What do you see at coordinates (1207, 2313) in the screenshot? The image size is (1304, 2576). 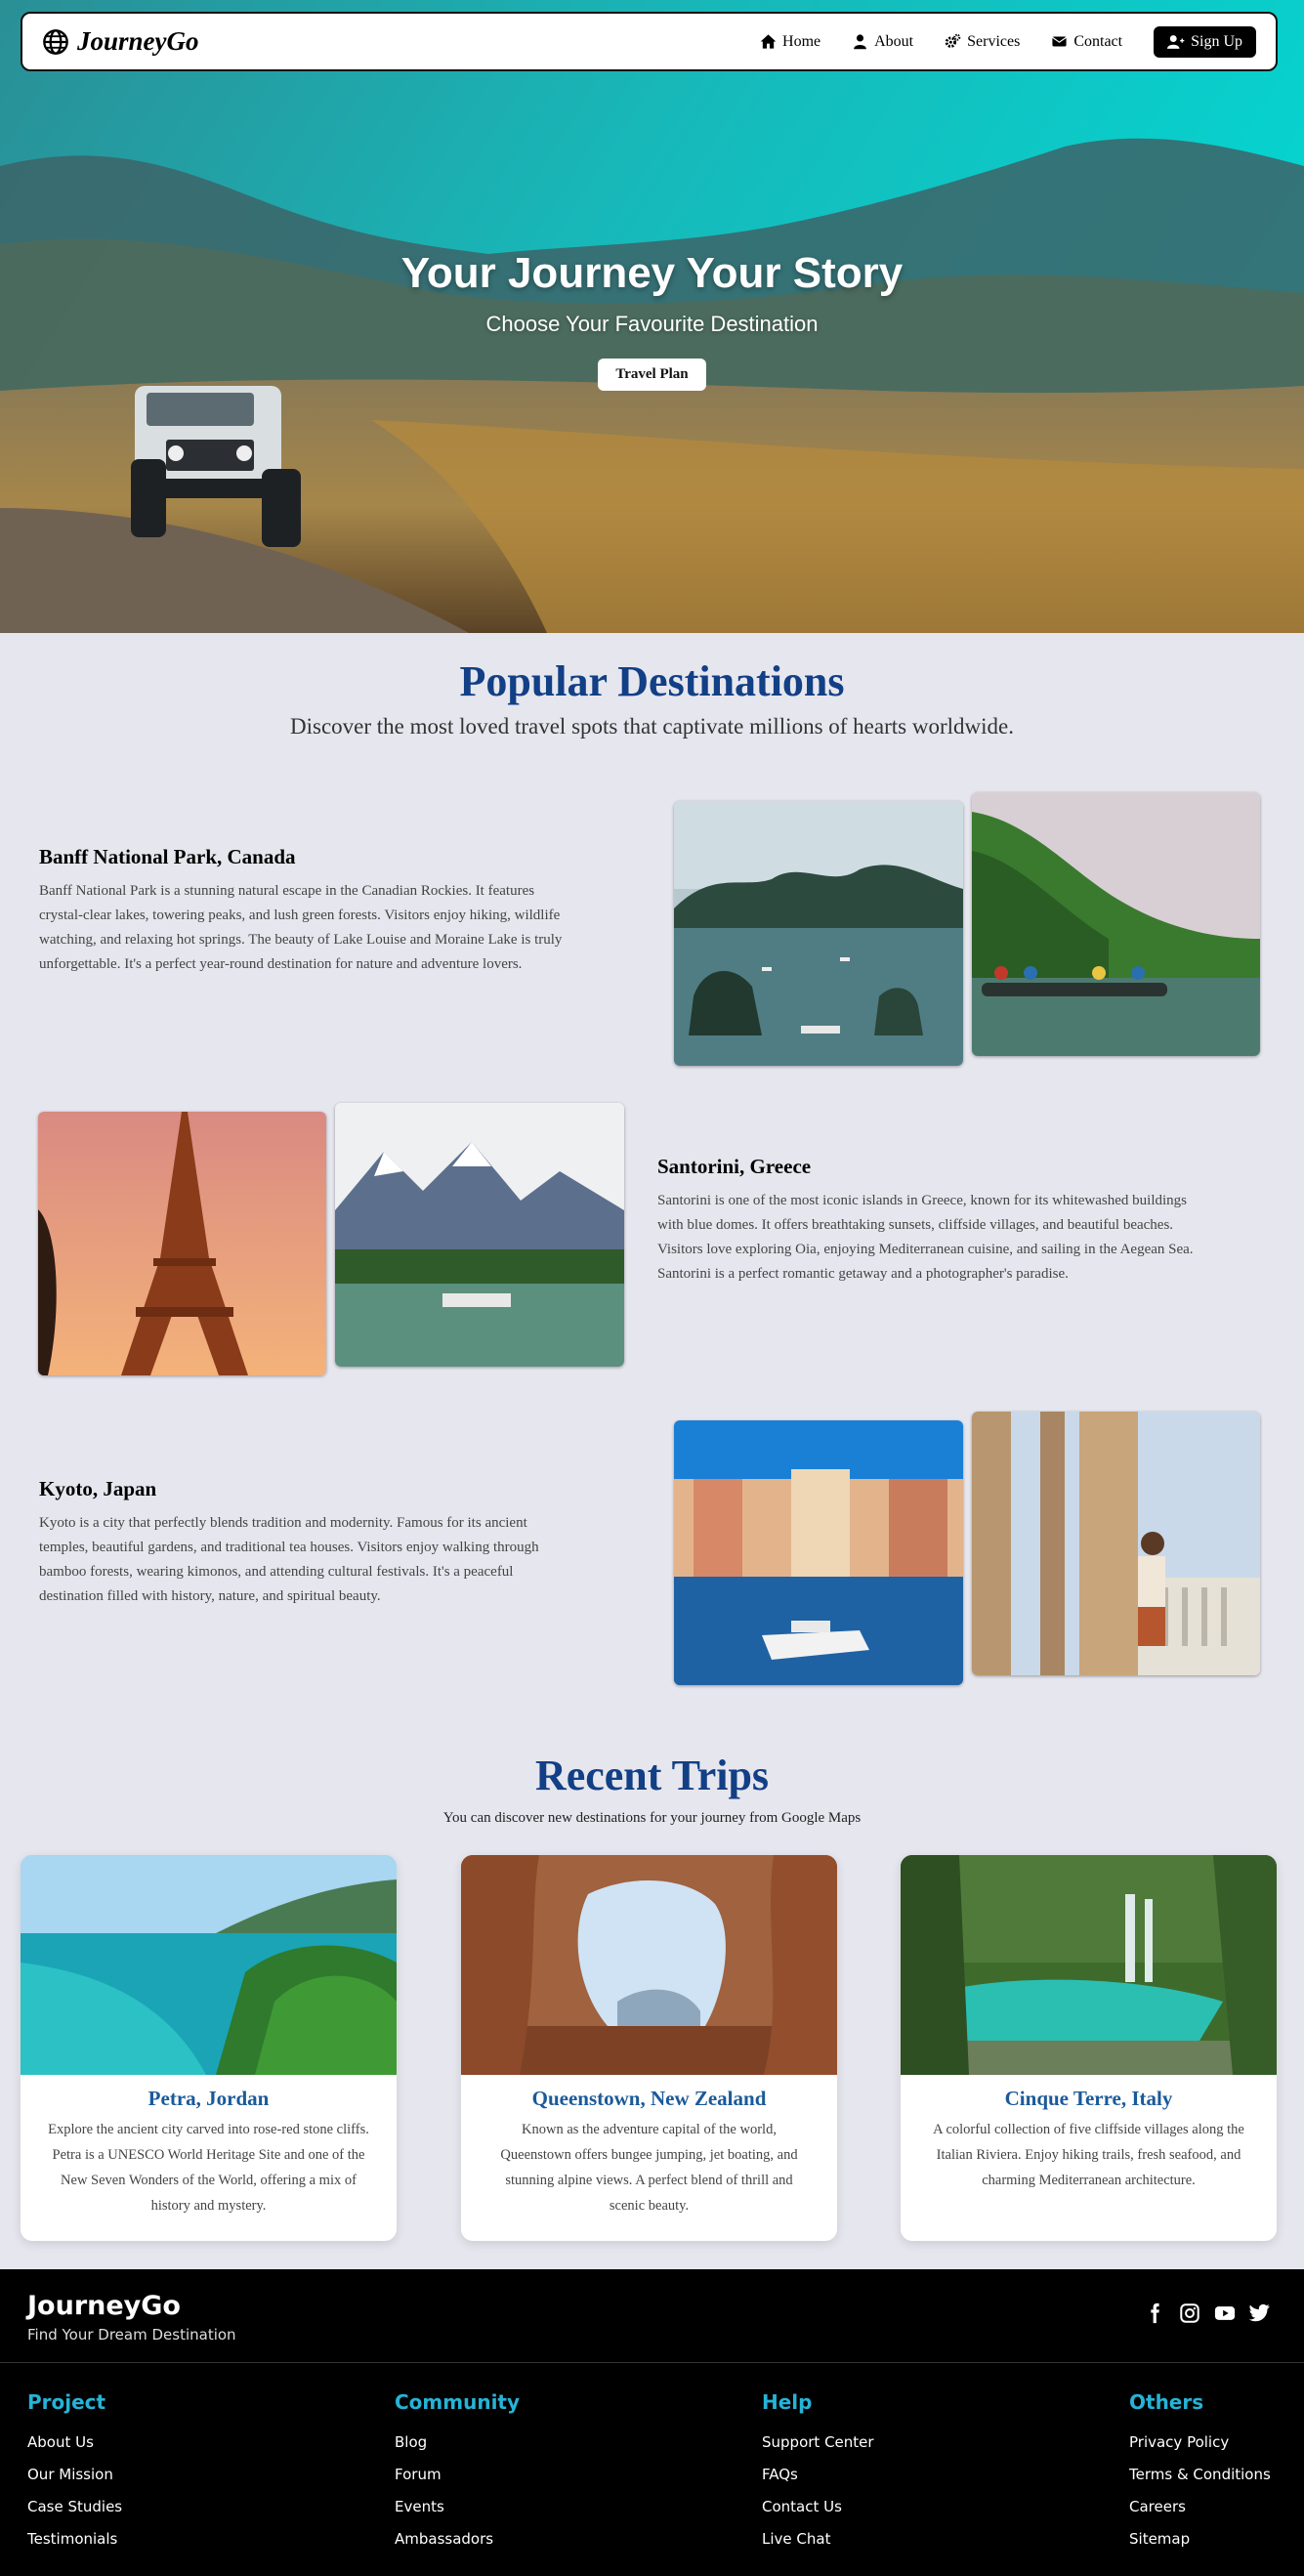 I see `social-links` at bounding box center [1207, 2313].